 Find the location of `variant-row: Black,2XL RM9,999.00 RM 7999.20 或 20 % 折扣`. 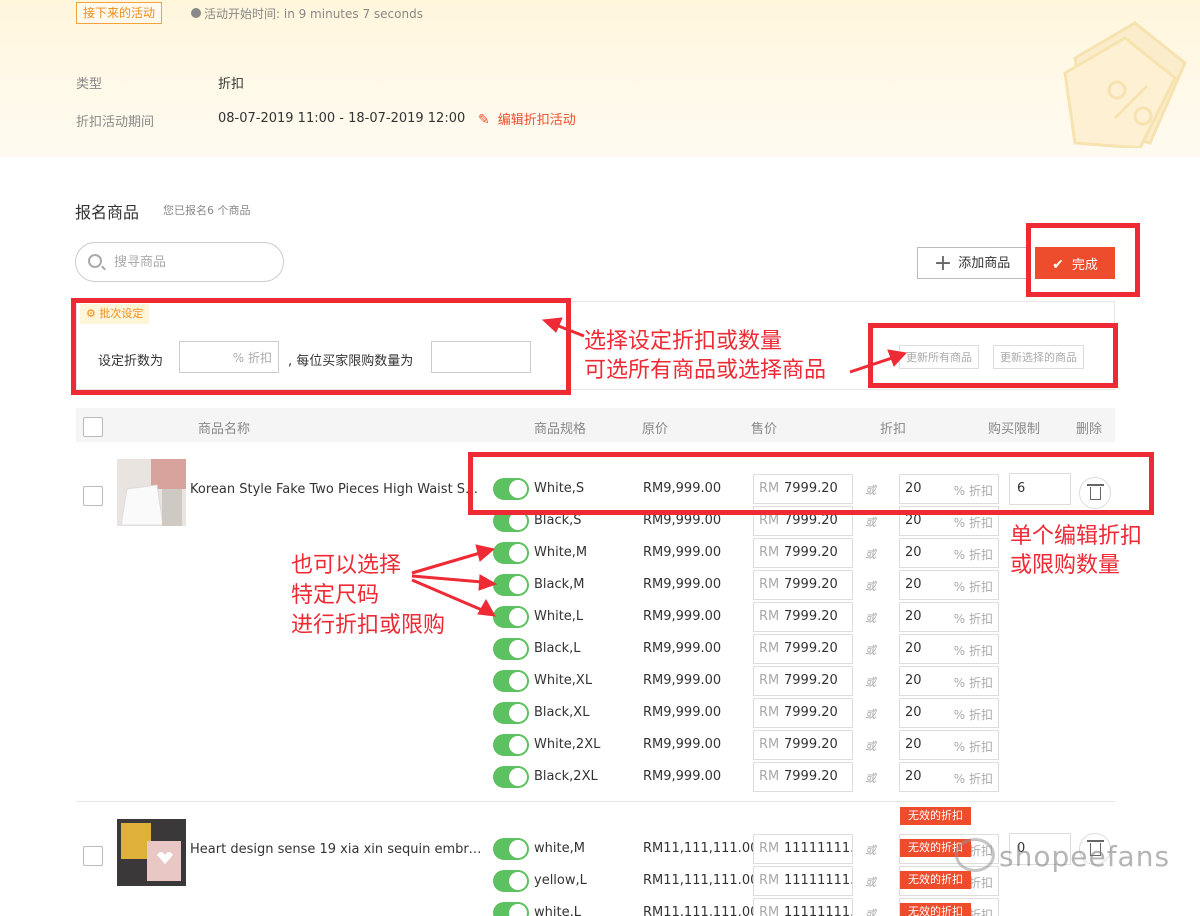

variant-row: Black,2XL RM9,999.00 RM 7999.20 或 20 % 折扣 is located at coordinates (753, 777).